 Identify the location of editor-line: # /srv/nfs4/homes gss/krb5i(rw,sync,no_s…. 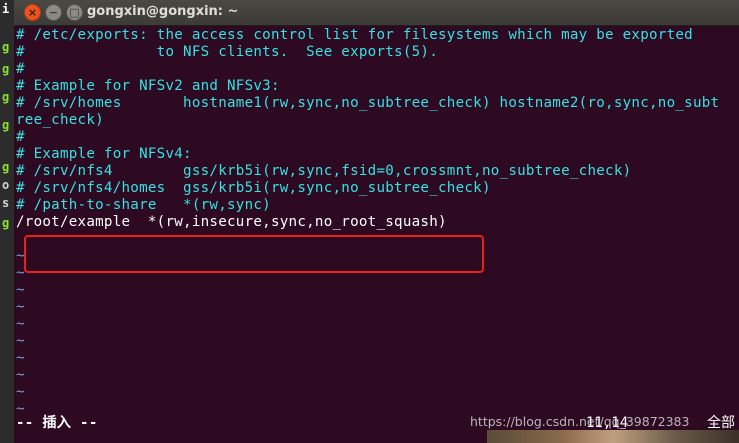
(253, 188).